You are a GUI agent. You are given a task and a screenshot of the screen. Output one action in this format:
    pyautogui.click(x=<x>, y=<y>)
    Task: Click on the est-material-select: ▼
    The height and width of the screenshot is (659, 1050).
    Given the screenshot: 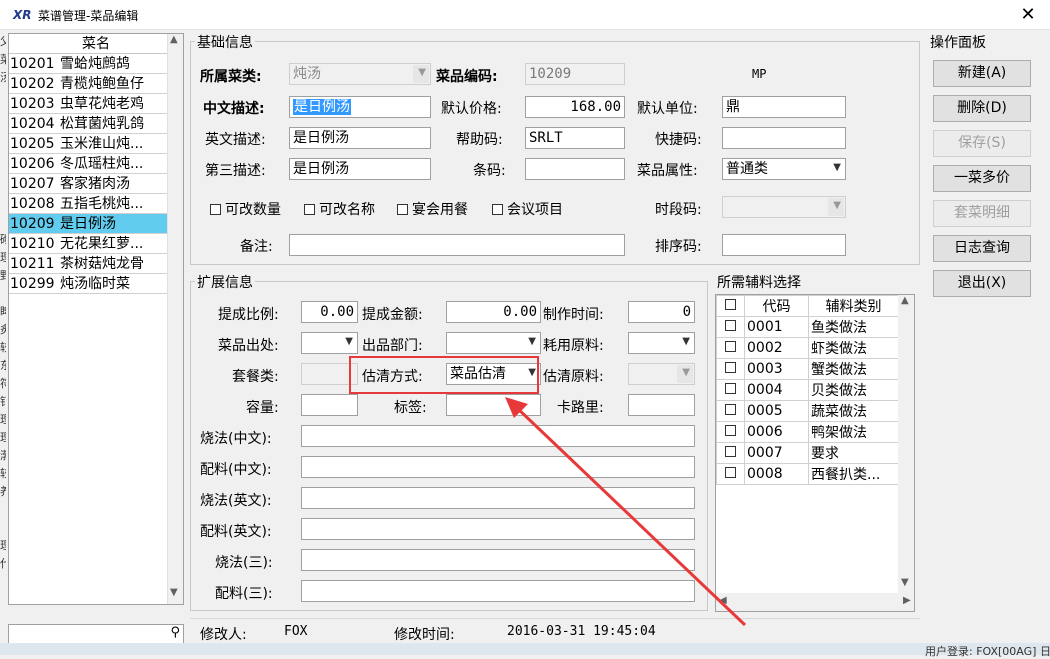 What is the action you would take?
    pyautogui.click(x=661, y=374)
    